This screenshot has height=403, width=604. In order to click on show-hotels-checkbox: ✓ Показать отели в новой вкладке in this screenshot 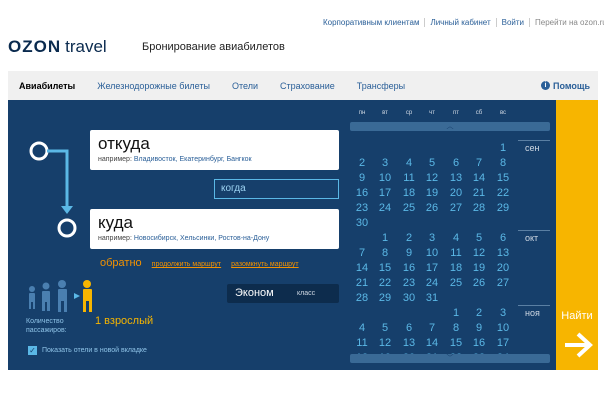, I will do `click(87, 350)`.